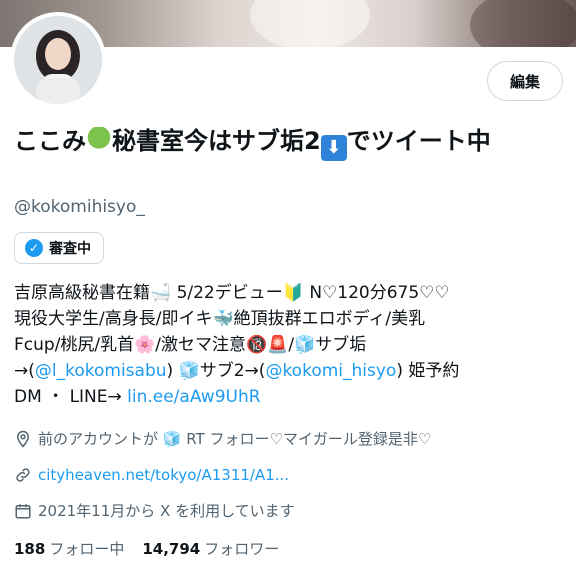 This screenshot has width=576, height=572. What do you see at coordinates (79, 207) in the screenshot?
I see `user-handle: @kokomihisyo_` at bounding box center [79, 207].